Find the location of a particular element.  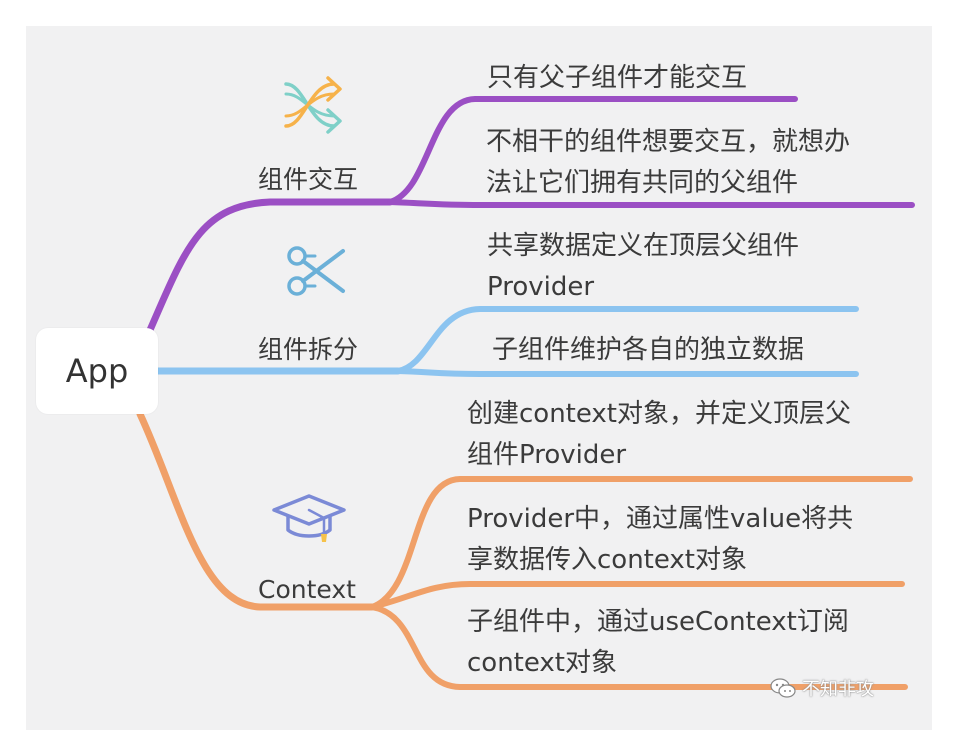

wechat-icon is located at coordinates (783, 688).